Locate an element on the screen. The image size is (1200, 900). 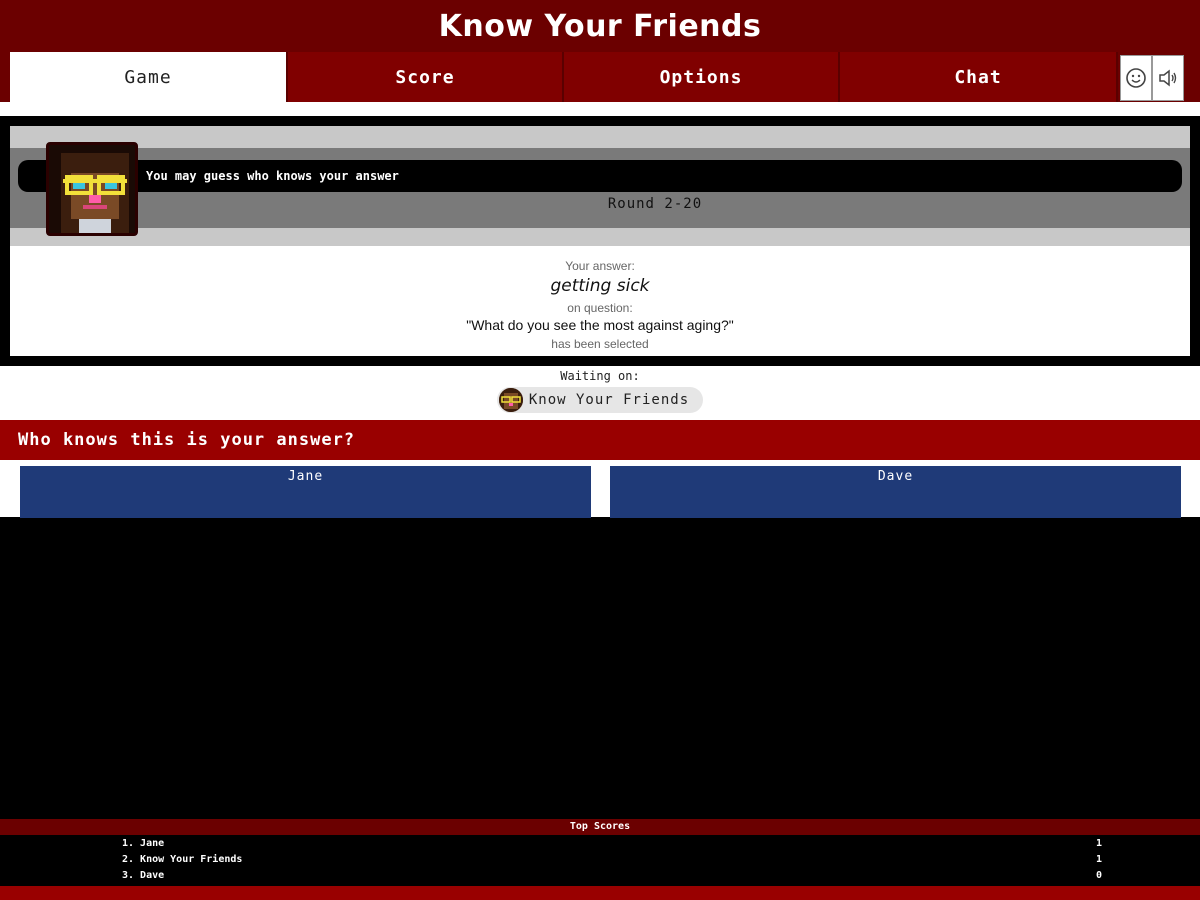
pixel-avatar-icon is located at coordinates (92, 189).